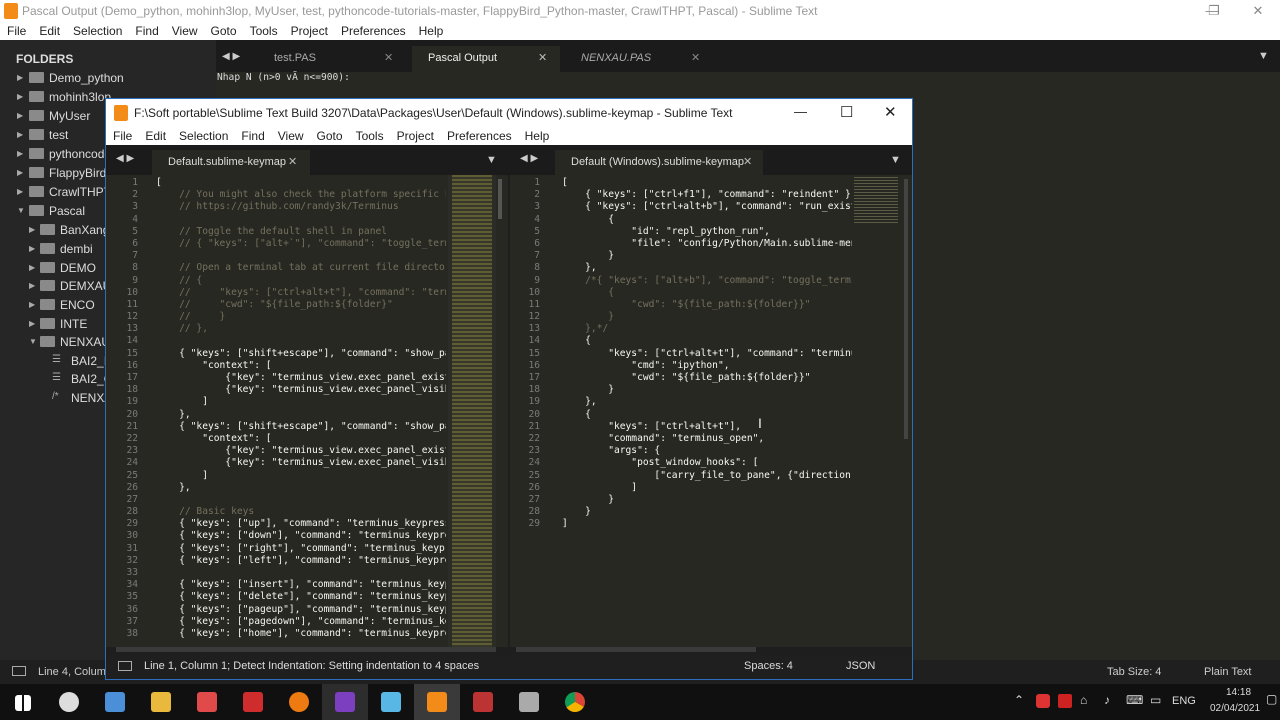 Image resolution: width=1280 pixels, height=720 pixels. What do you see at coordinates (223, 30) in the screenshot?
I see `bg-menu-goto: Goto` at bounding box center [223, 30].